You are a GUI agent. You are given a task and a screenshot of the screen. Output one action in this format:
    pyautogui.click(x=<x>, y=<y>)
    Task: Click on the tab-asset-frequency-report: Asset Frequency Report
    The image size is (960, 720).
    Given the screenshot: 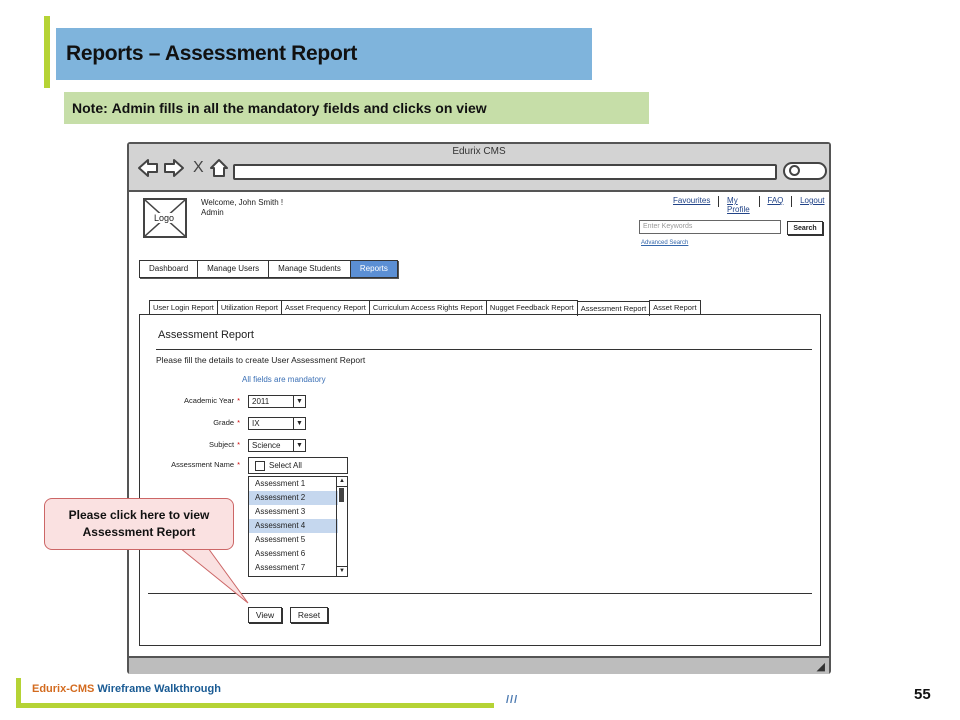 What is the action you would take?
    pyautogui.click(x=325, y=307)
    